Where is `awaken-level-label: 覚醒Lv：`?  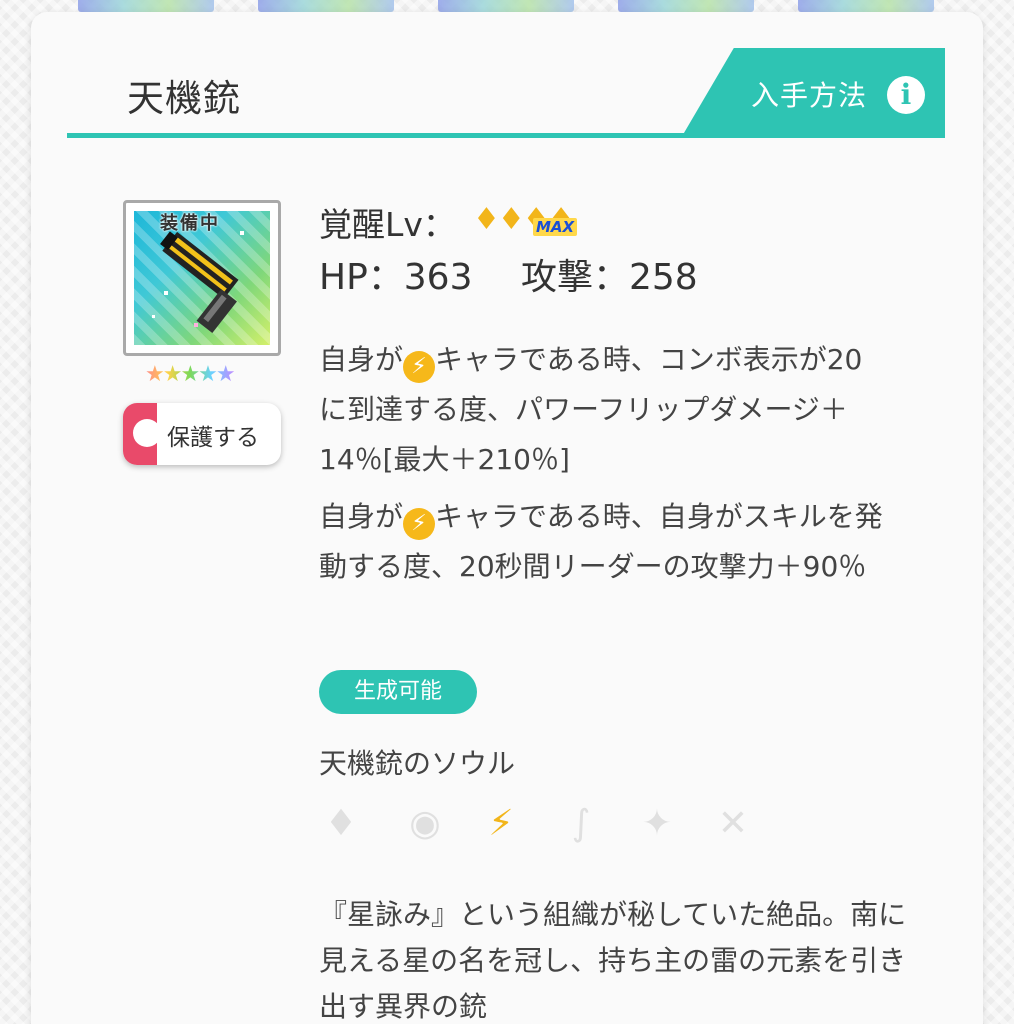 awaken-level-label: 覚醒Lv： is located at coordinates (387, 224).